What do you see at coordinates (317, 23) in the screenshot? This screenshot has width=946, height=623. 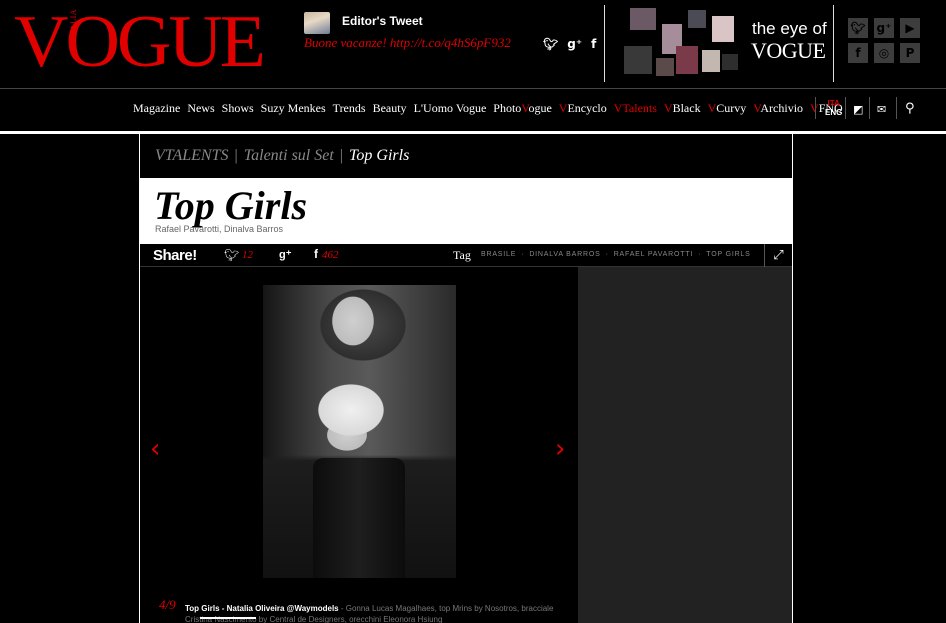 I see `editor-avatar` at bounding box center [317, 23].